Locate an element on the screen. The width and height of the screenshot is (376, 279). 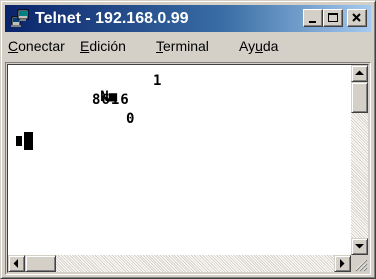
menu-terminal-label: erminal is located at coordinates (186, 46).